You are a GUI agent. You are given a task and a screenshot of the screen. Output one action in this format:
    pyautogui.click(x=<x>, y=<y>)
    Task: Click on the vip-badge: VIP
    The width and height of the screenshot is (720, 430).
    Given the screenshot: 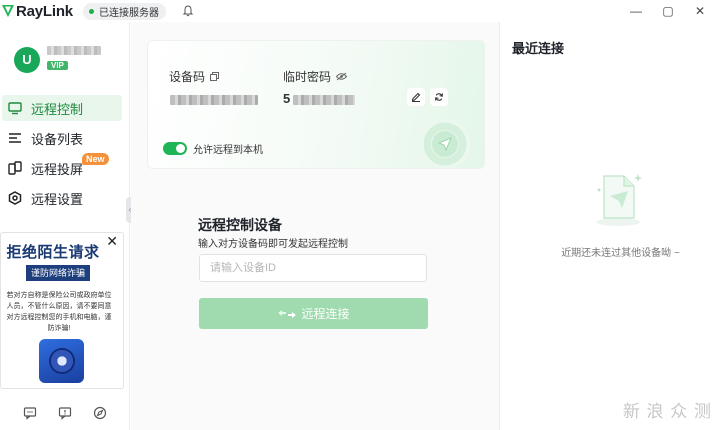 What is the action you would take?
    pyautogui.click(x=57, y=65)
    